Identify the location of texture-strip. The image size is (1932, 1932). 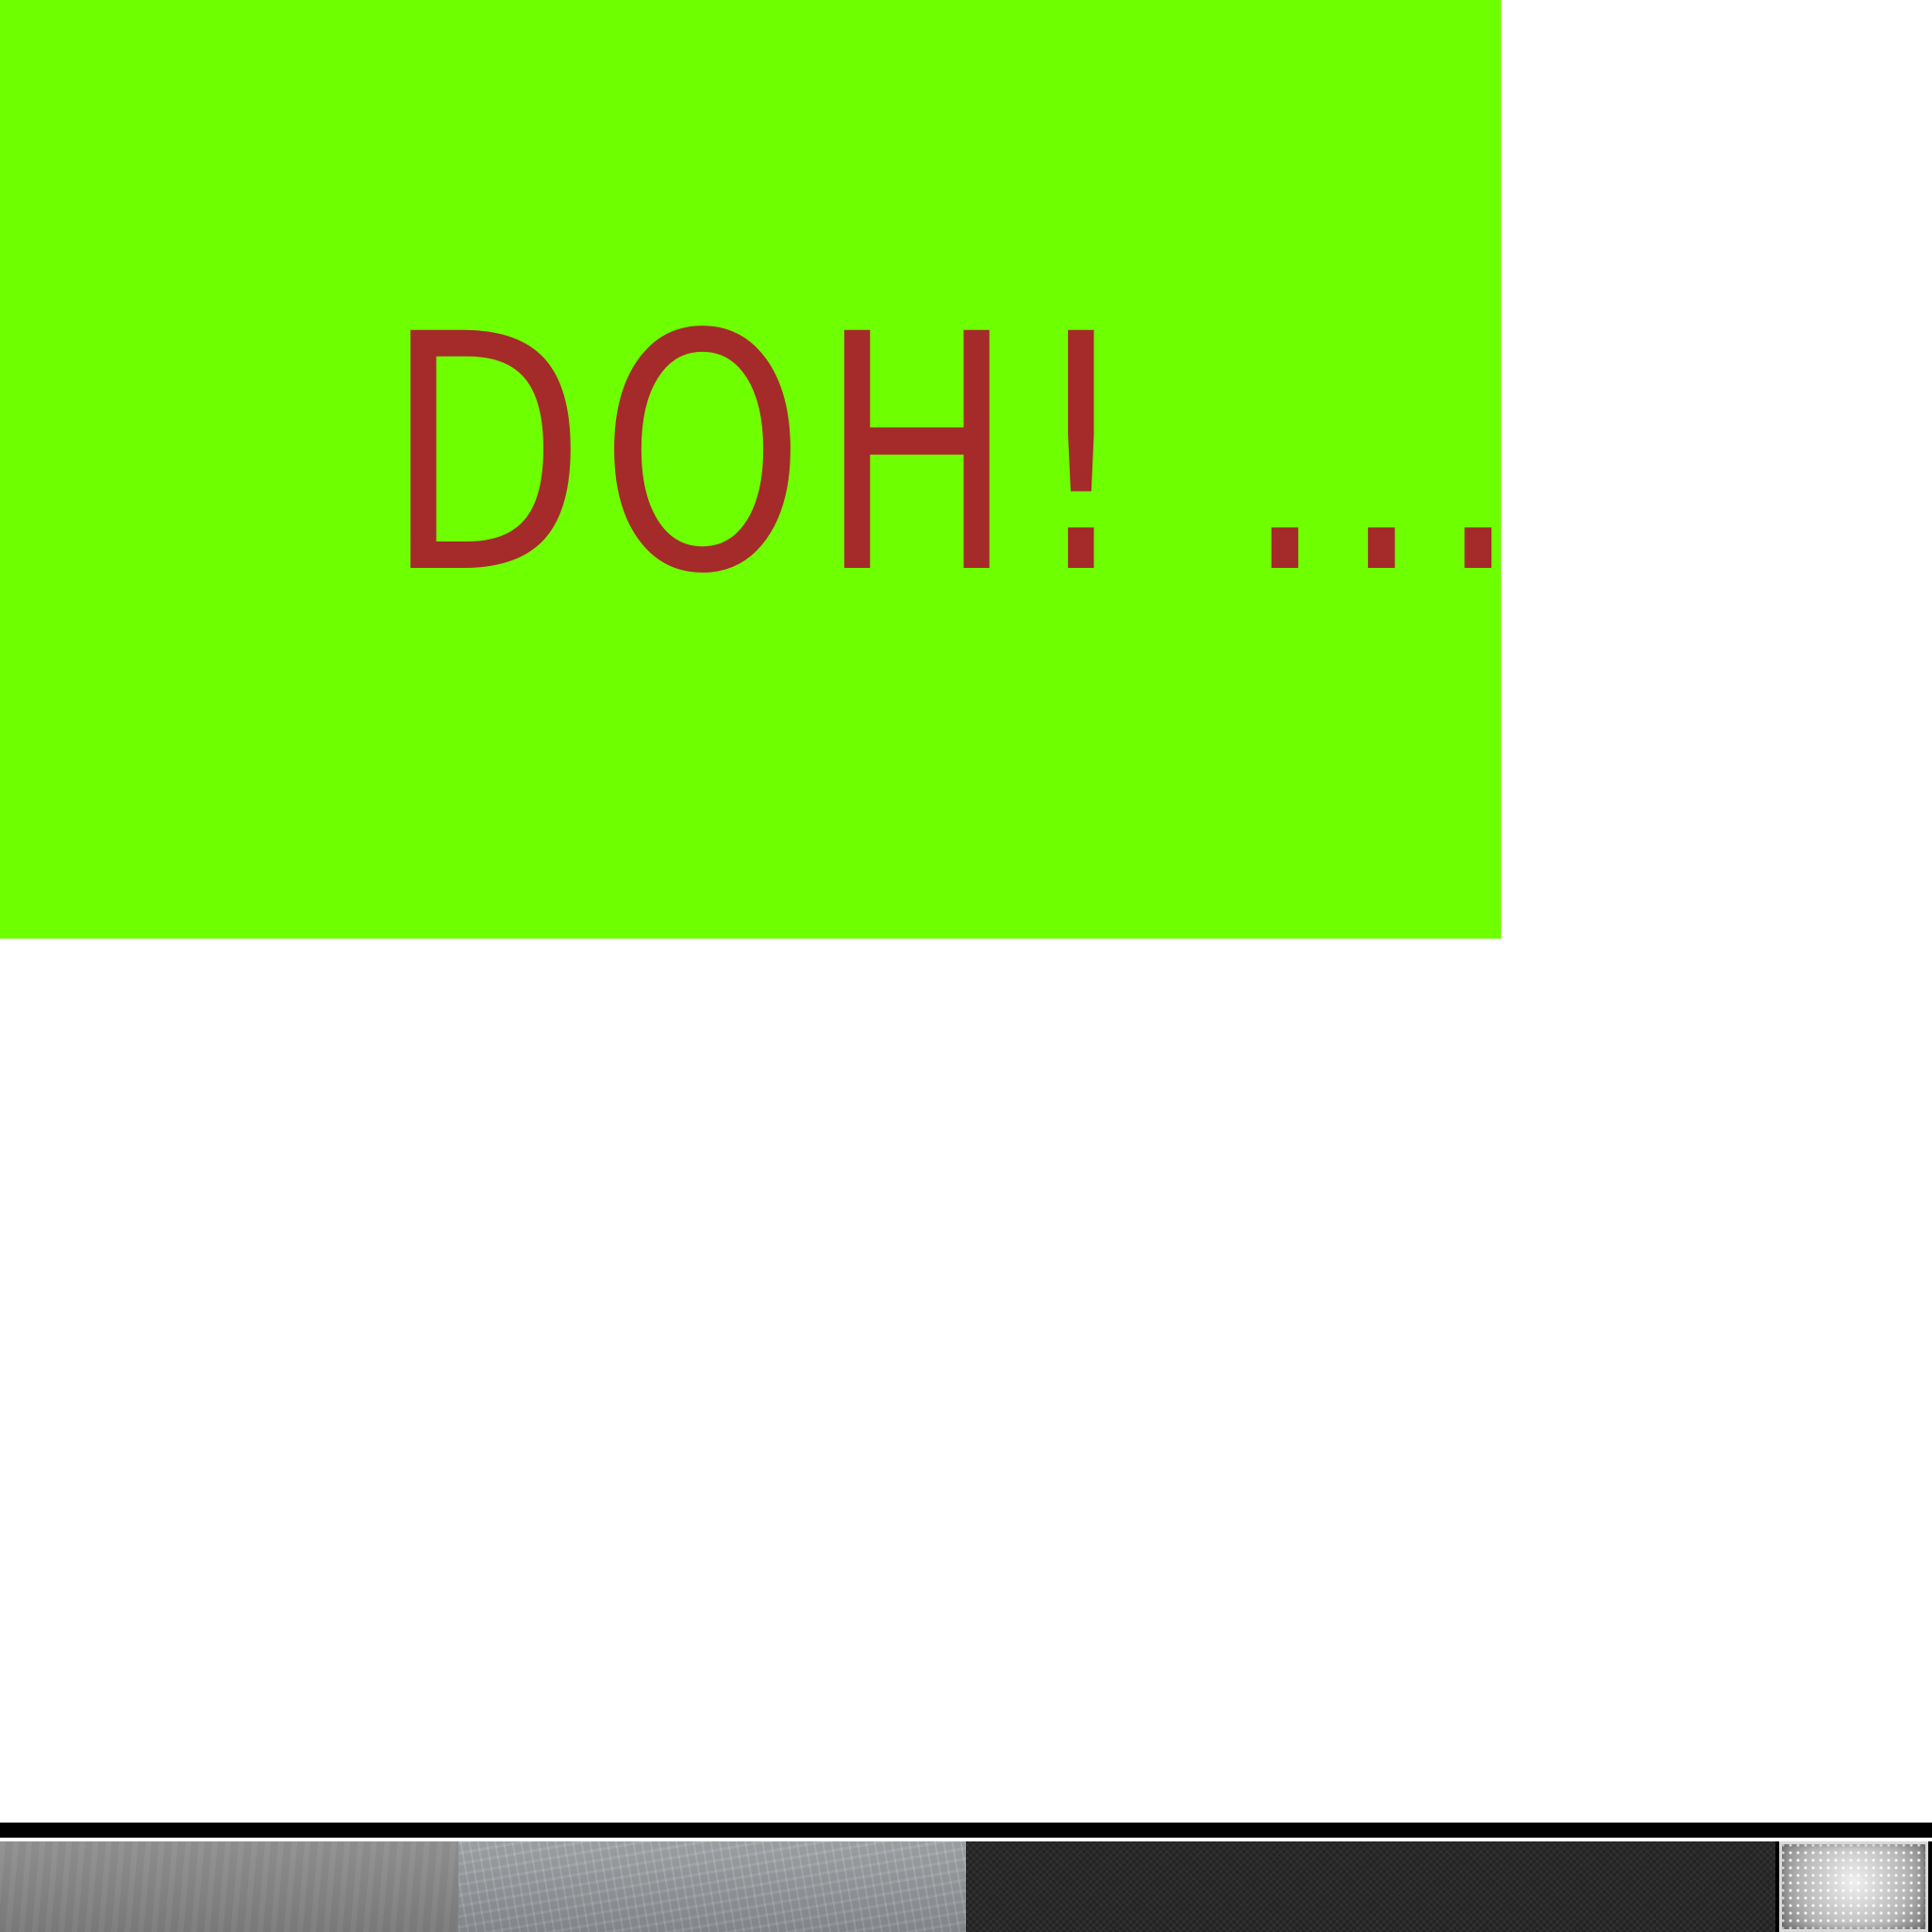
(966, 1887).